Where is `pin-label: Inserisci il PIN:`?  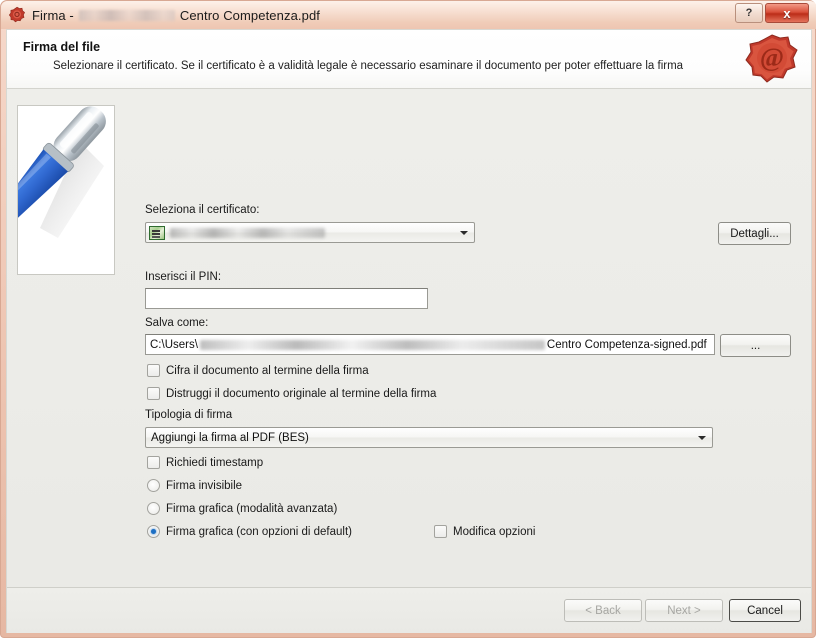
pin-label: Inserisci il PIN: is located at coordinates (183, 277).